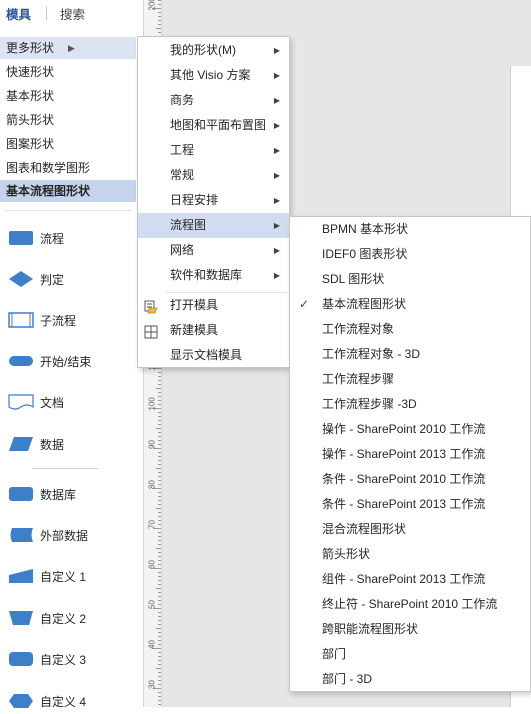 The height and width of the screenshot is (714, 531). What do you see at coordinates (213, 50) in the screenshot?
I see `menu-item: 我的形状(M) ▶` at bounding box center [213, 50].